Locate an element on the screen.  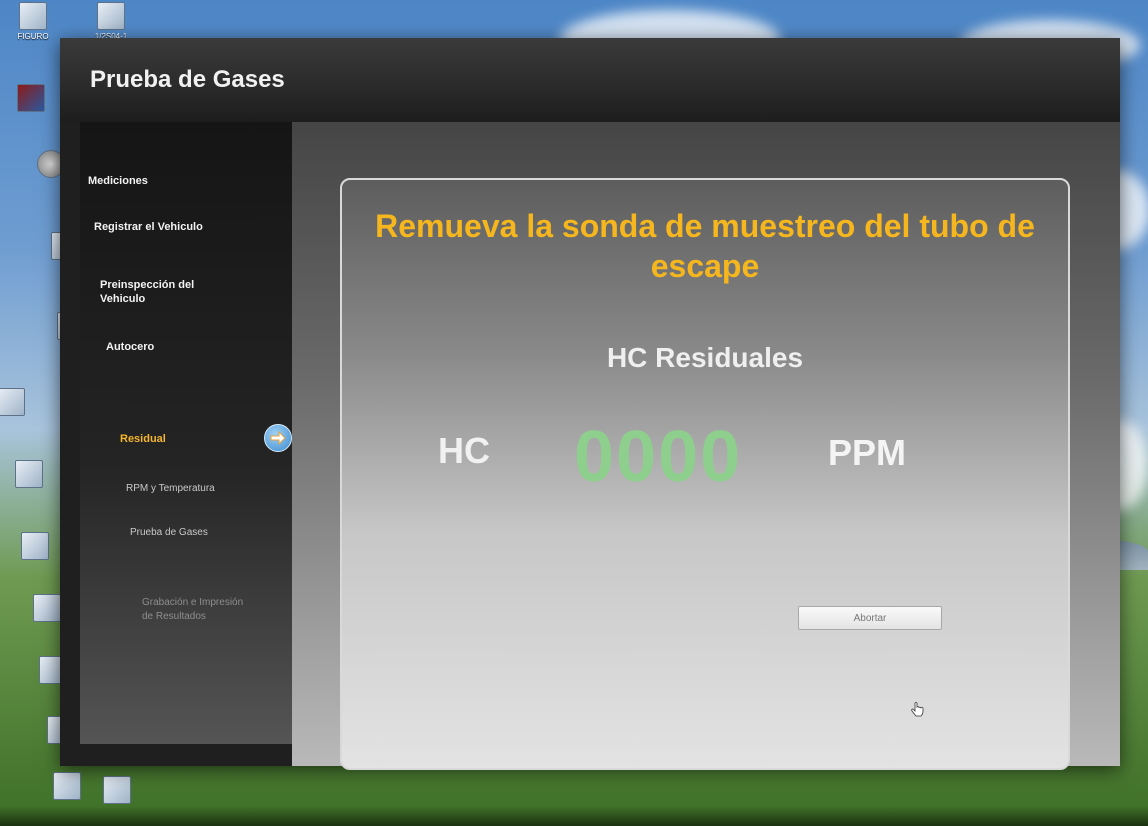
sidebar-item-prueba-gases: Prueba de Gases is located at coordinates (205, 533).